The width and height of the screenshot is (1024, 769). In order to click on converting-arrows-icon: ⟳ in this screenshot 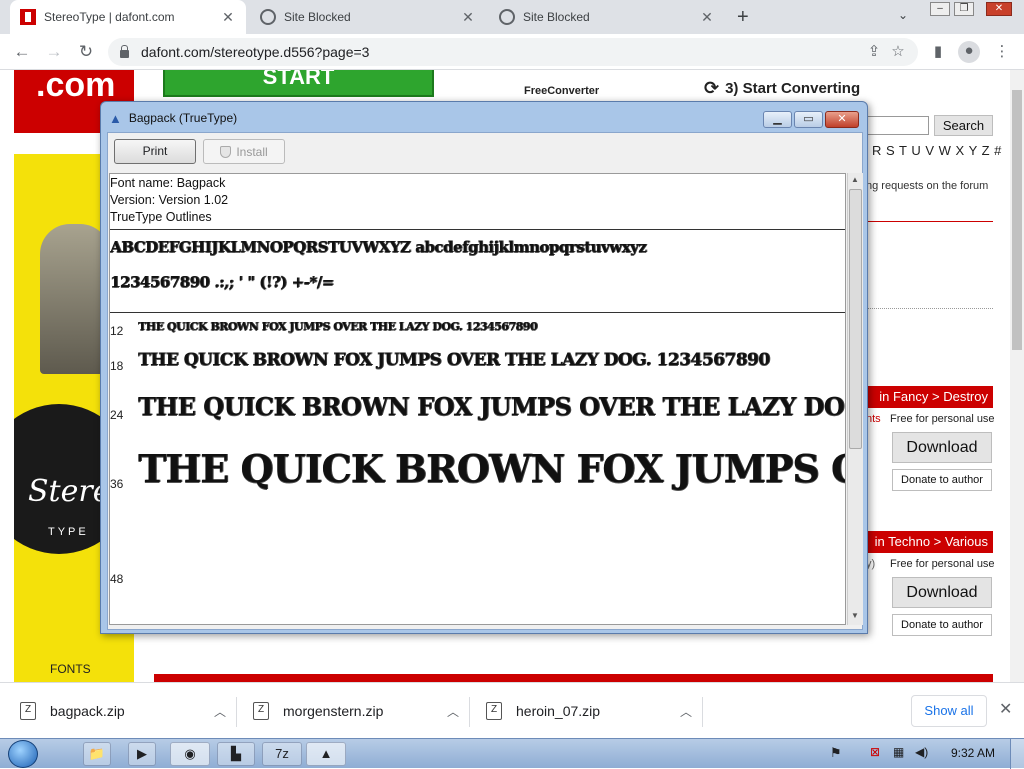, I will do `click(712, 88)`.